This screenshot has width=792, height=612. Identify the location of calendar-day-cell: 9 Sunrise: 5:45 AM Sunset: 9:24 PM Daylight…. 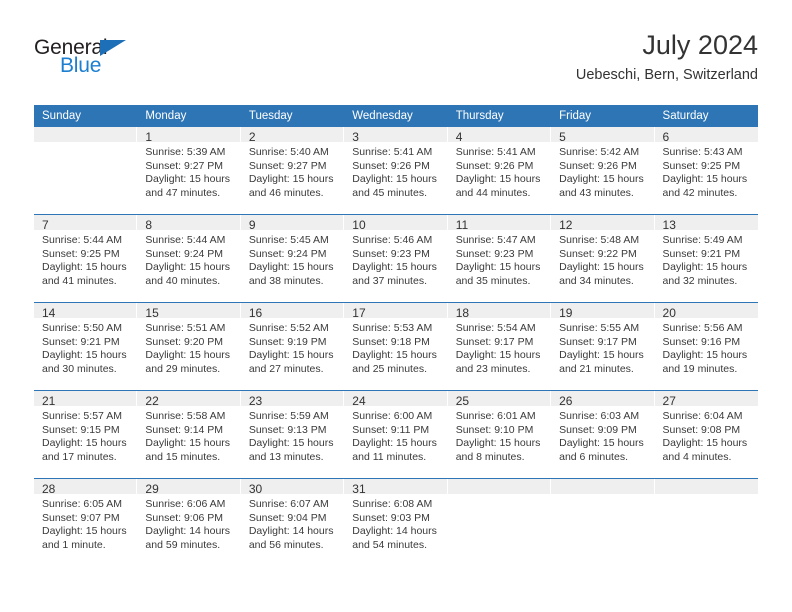
(292, 258).